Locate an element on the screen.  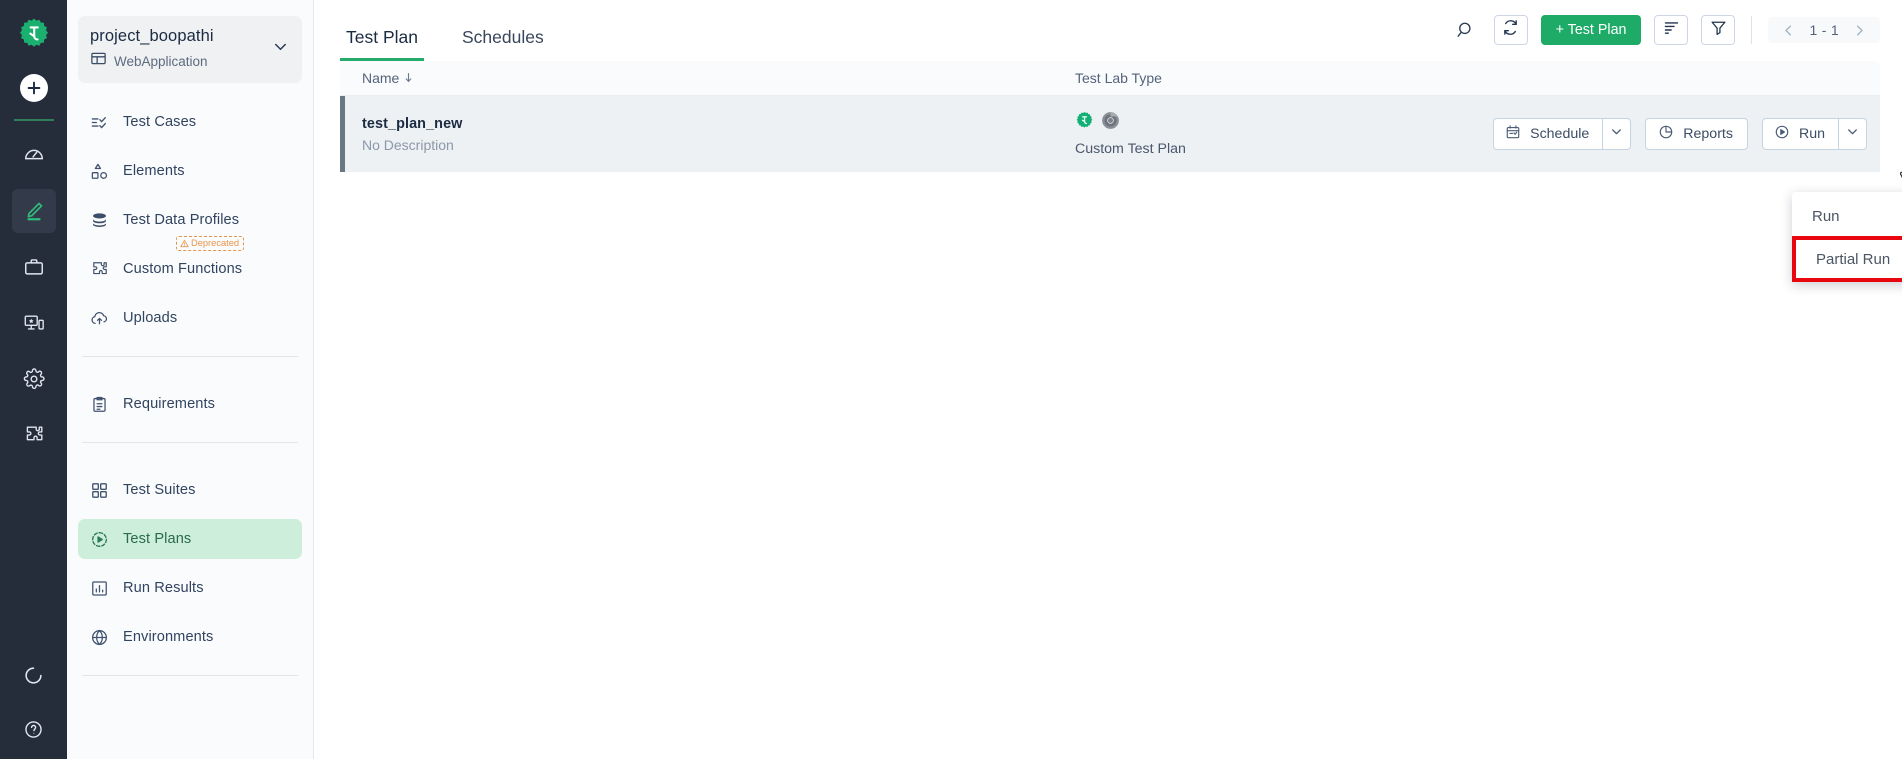
pagination: 1 - 1 is located at coordinates (1824, 30).